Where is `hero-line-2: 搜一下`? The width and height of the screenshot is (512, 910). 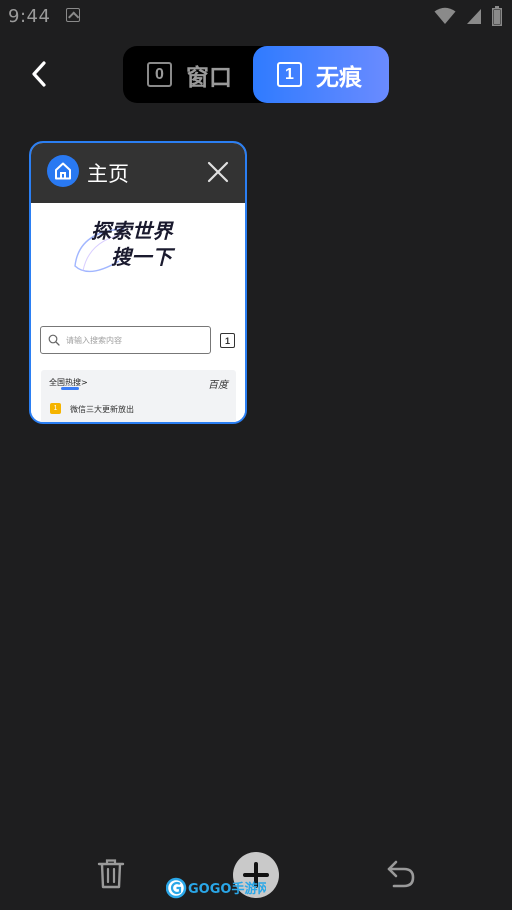 hero-line-2: 搜一下 is located at coordinates (142, 257).